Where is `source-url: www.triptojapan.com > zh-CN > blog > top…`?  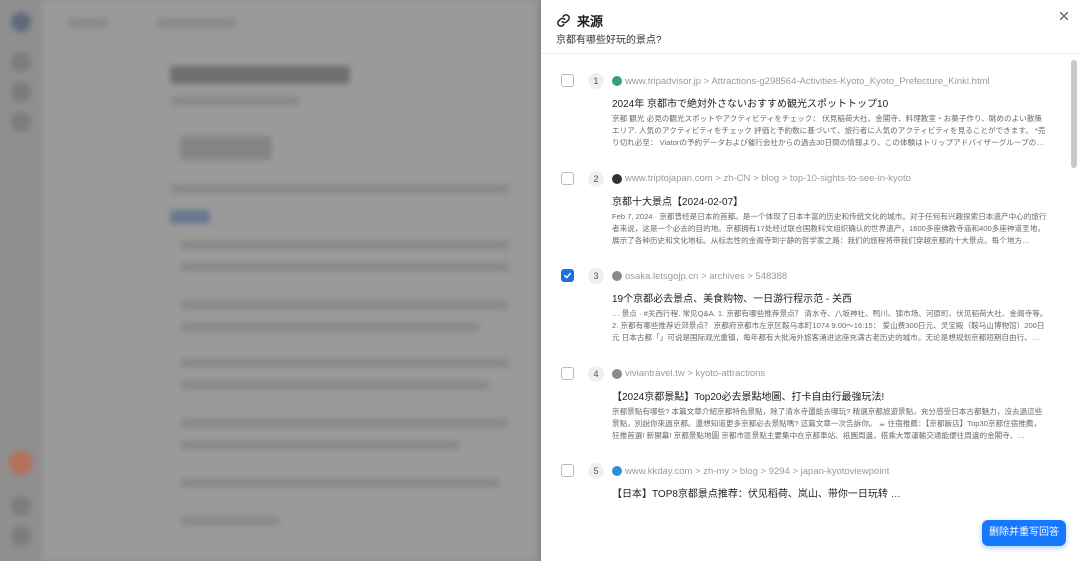
source-url: www.triptojapan.com > zh-CN > blog > top… is located at coordinates (768, 178).